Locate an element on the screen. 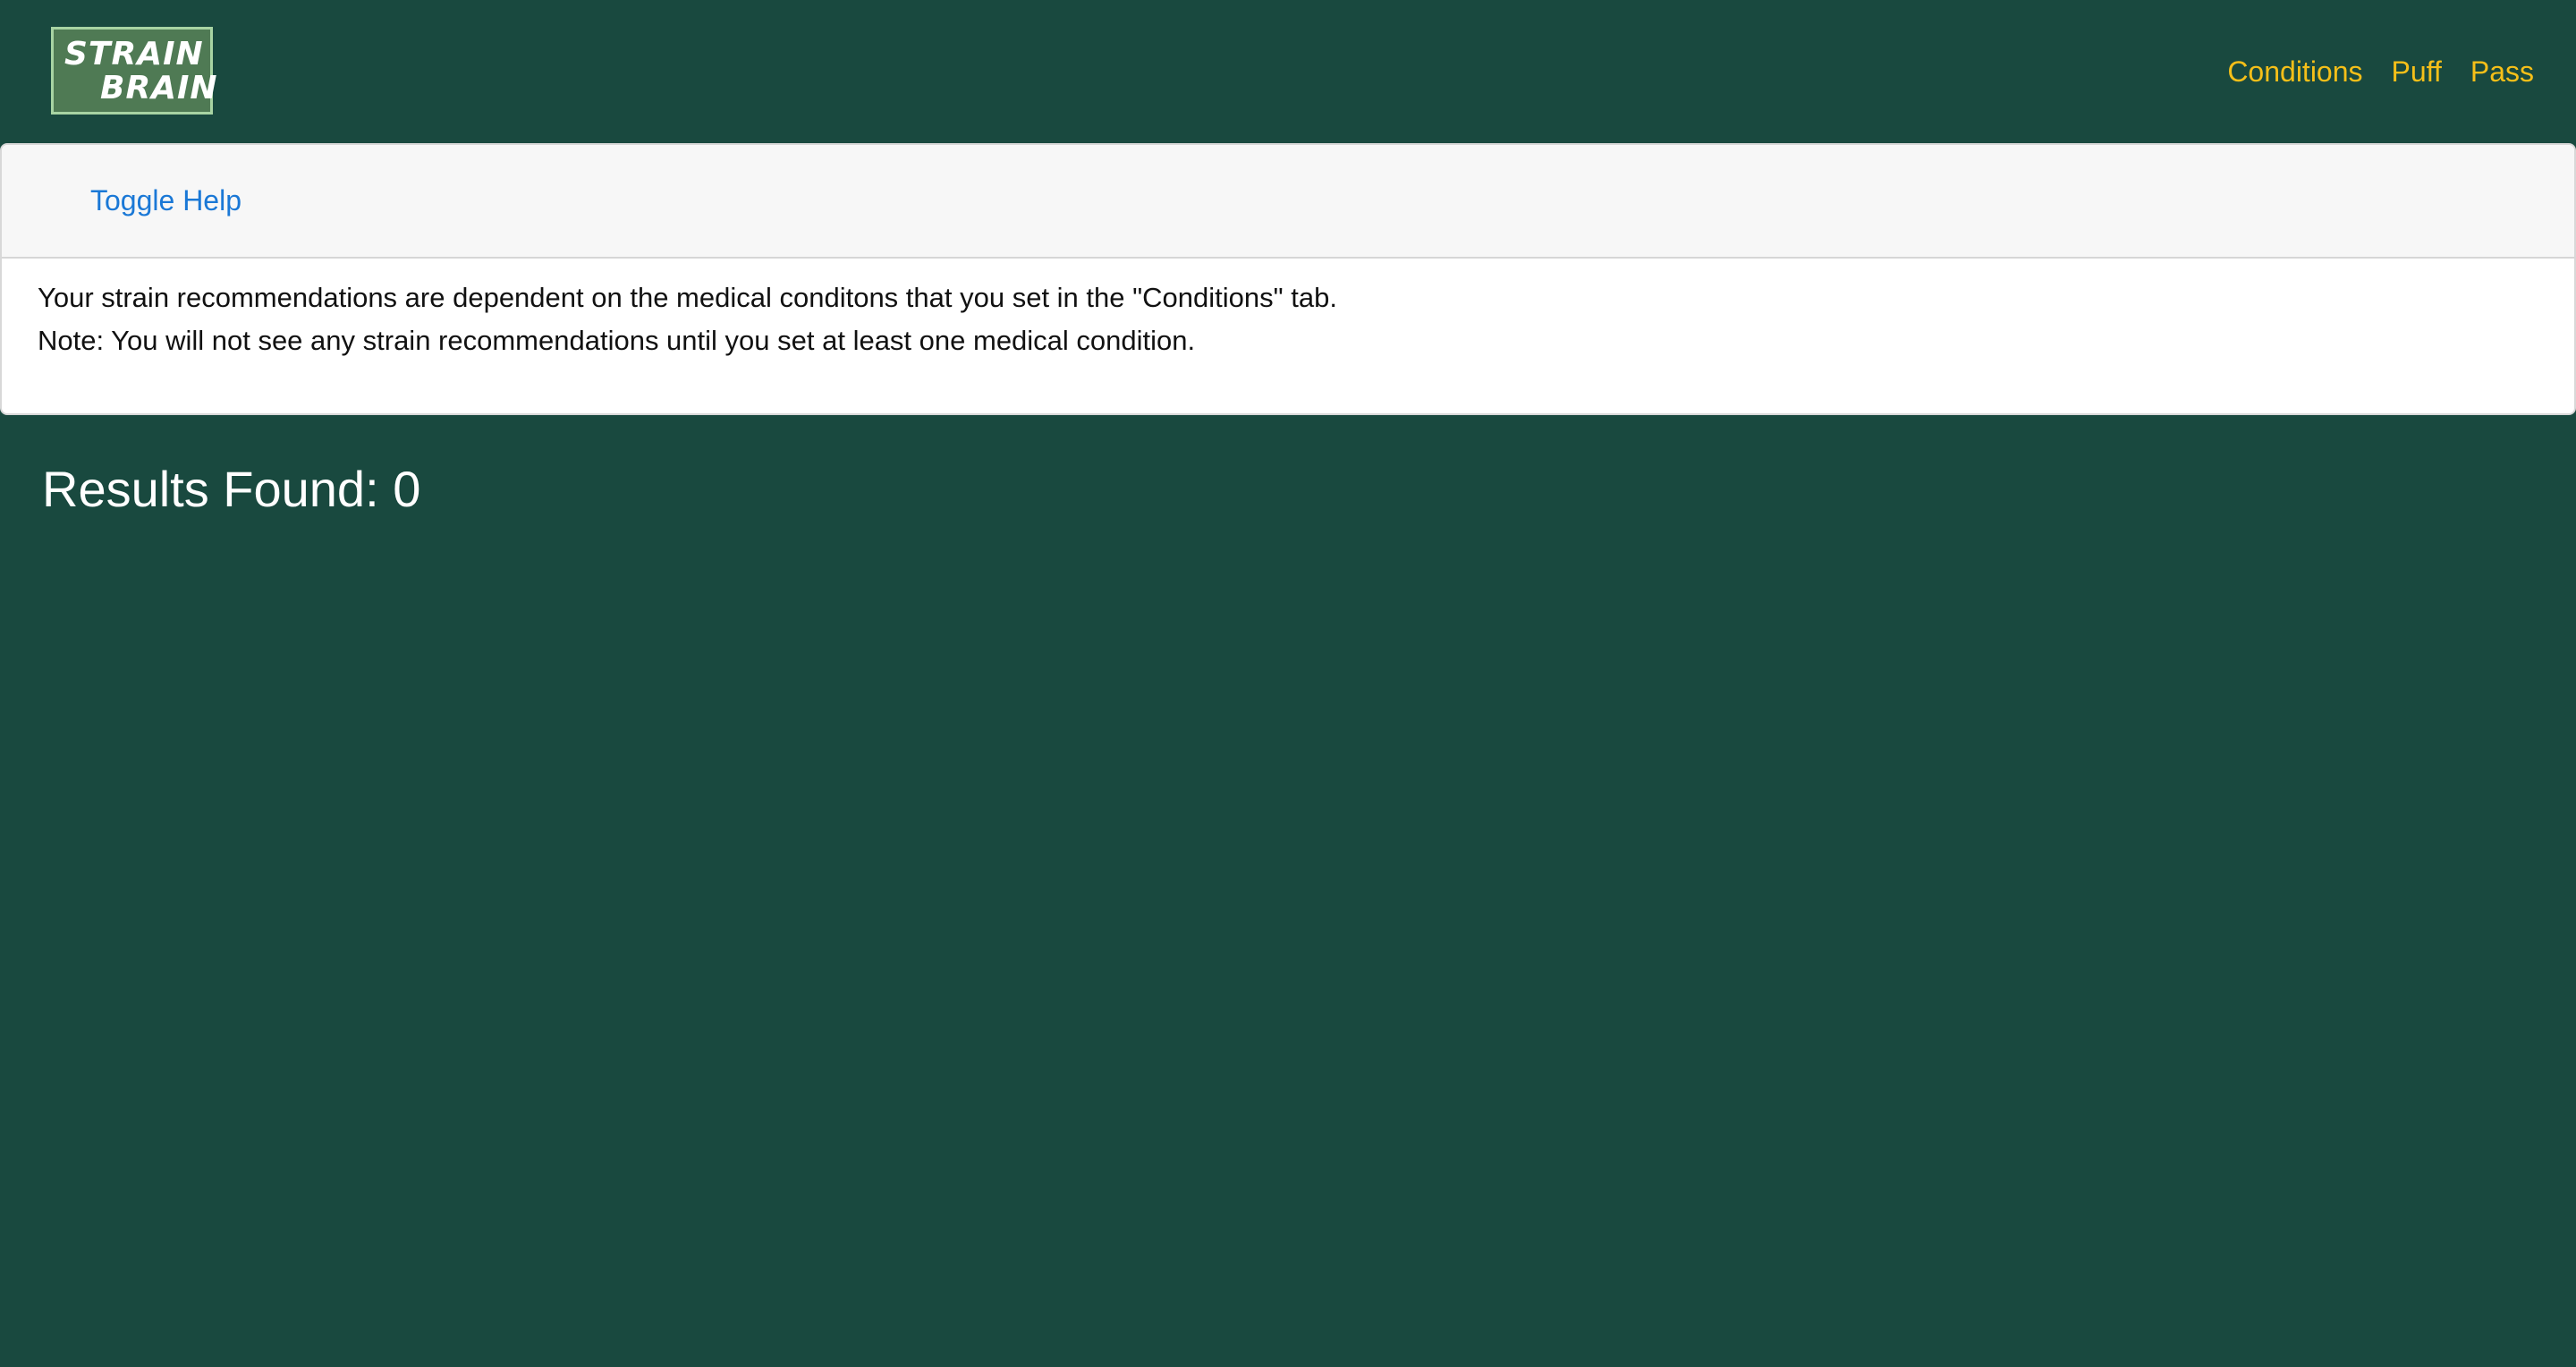 Image resolution: width=2576 pixels, height=1367 pixels. results-count-heading: Results Found: 0 is located at coordinates (231, 489).